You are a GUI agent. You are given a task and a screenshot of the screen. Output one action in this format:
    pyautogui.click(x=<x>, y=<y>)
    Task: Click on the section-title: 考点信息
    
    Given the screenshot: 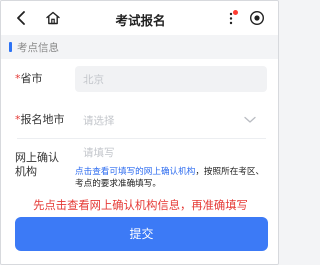 What is the action you would take?
    pyautogui.click(x=38, y=48)
    